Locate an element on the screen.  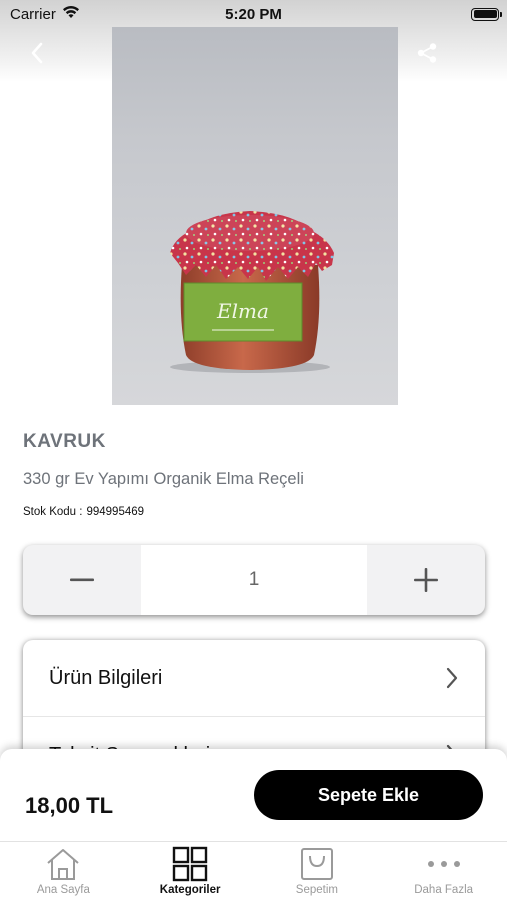
tab-bar: Ana Sayfa Kategoriler Sepetim Daha Fazla is located at coordinates (253, 870).